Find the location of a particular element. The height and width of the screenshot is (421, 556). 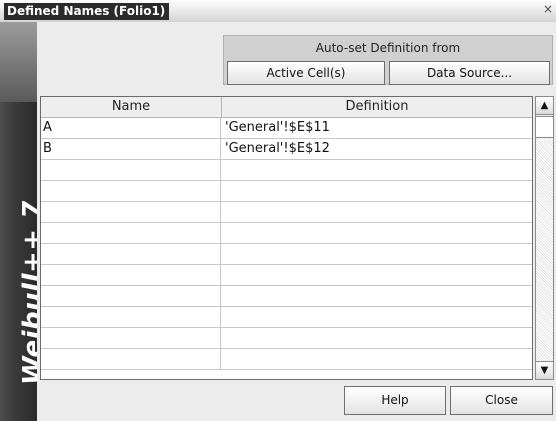

close-button: Close is located at coordinates (501, 400).